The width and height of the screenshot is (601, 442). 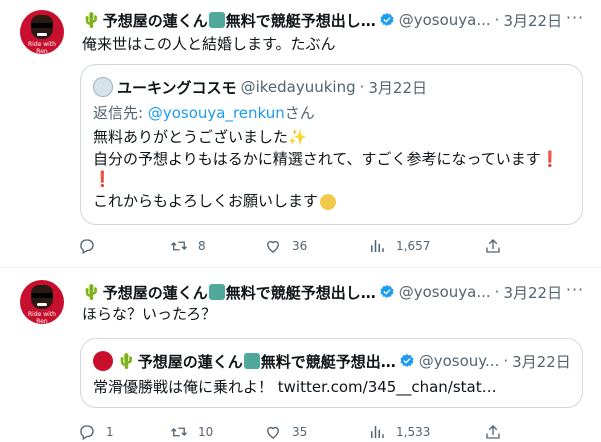 I want to click on like-count: 36, so click(x=300, y=246).